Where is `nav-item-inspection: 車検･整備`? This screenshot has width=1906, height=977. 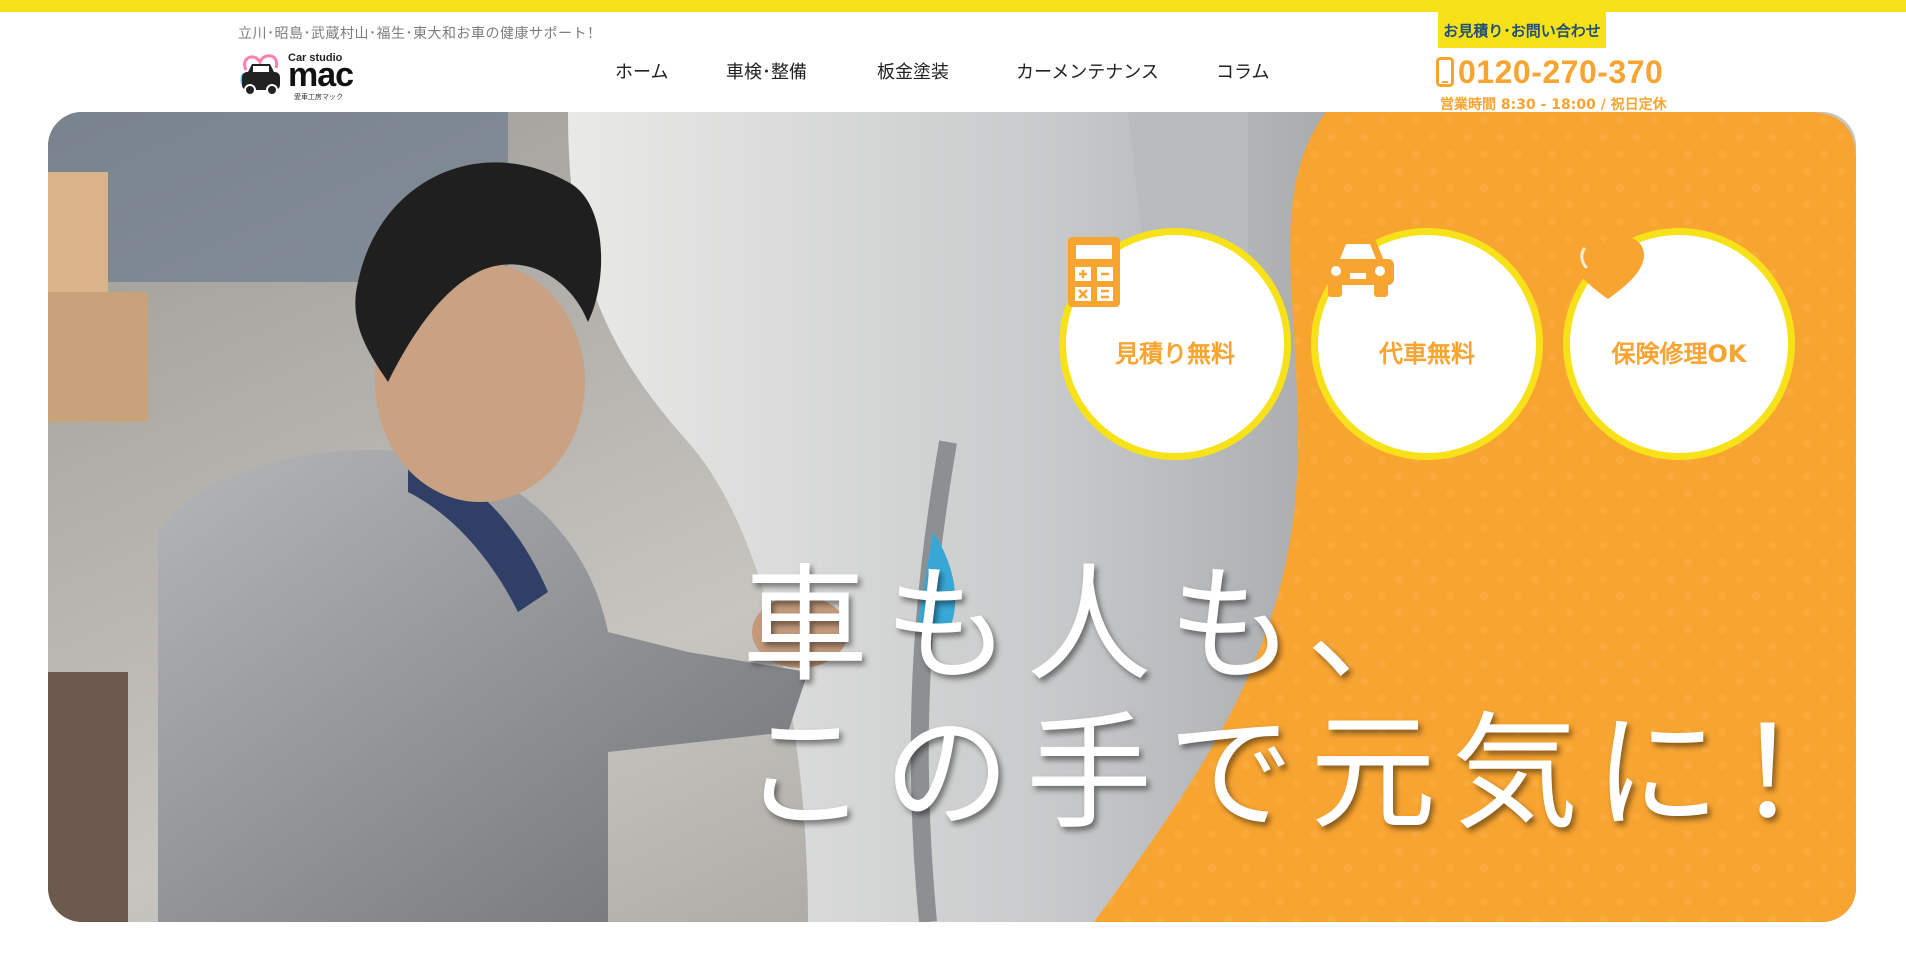
nav-item-inspection: 車検･整備 is located at coordinates (766, 71).